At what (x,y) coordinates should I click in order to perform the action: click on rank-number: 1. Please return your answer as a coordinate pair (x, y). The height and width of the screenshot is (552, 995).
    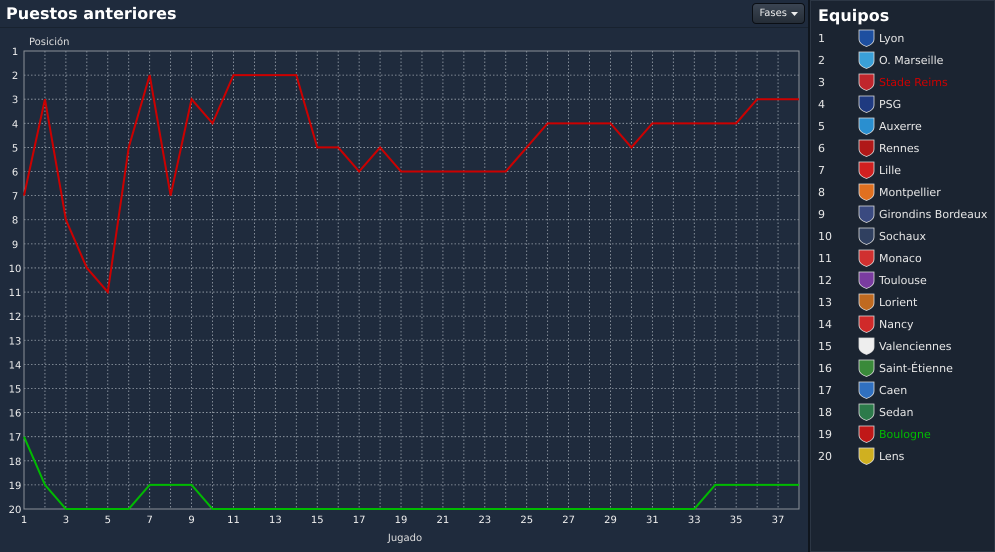
    Looking at the image, I should click on (822, 38).